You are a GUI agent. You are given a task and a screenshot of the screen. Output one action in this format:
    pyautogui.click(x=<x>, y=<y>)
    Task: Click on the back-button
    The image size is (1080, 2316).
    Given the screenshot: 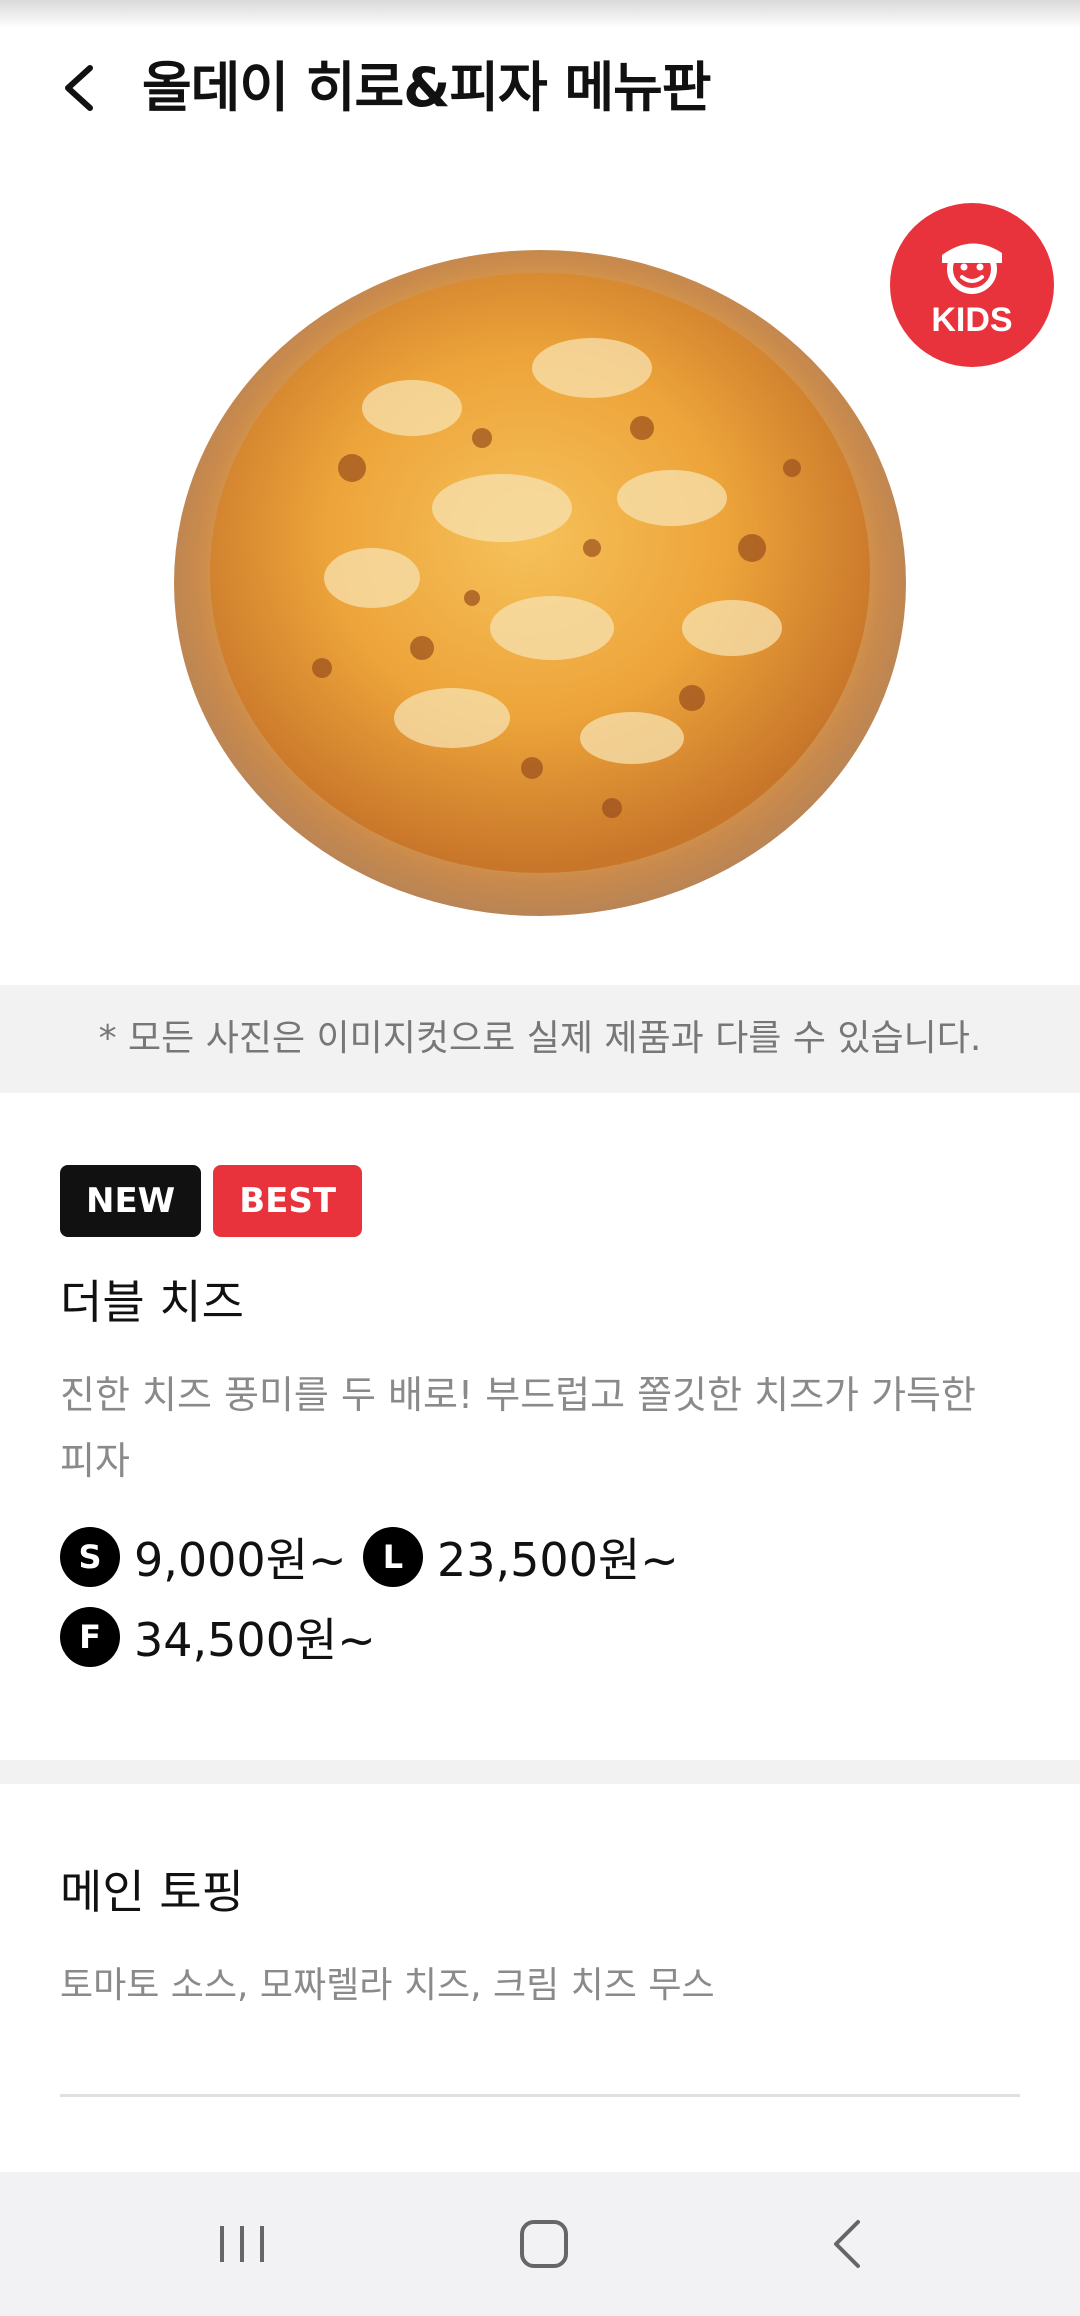 What is the action you would take?
    pyautogui.click(x=82, y=88)
    